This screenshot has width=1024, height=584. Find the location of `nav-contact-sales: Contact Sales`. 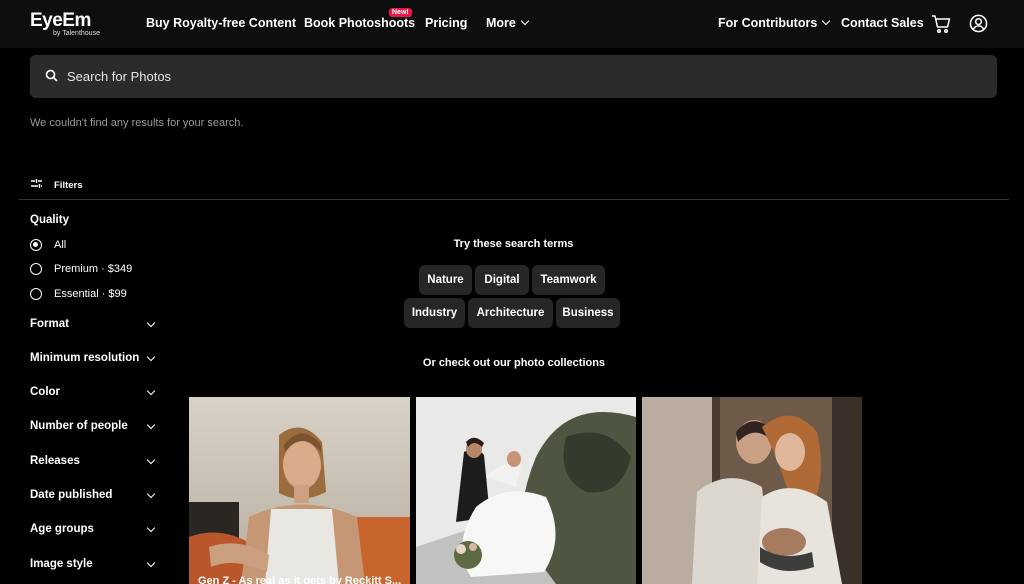

nav-contact-sales: Contact Sales is located at coordinates (882, 23).